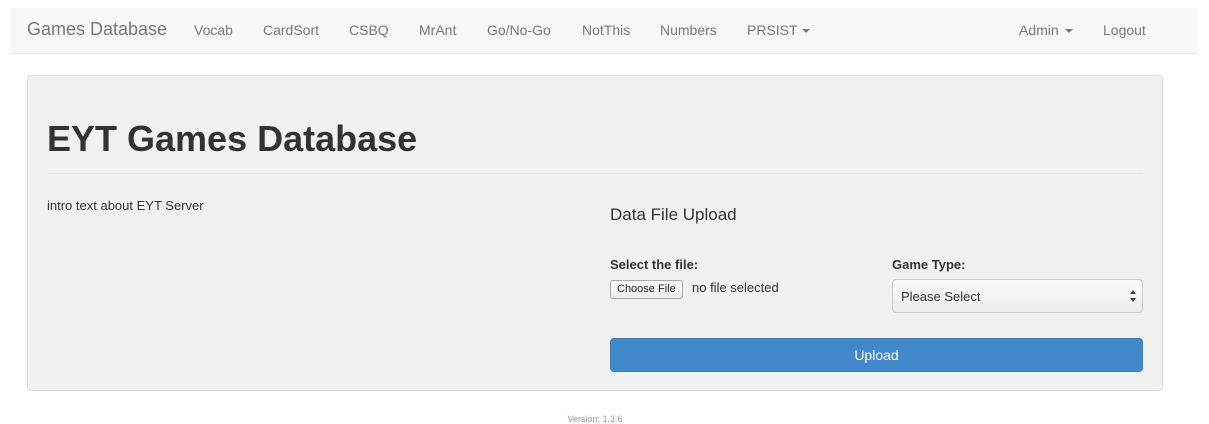 This screenshot has height=424, width=1209. I want to click on nav-link-go-no-go: Go/No-Go, so click(519, 30).